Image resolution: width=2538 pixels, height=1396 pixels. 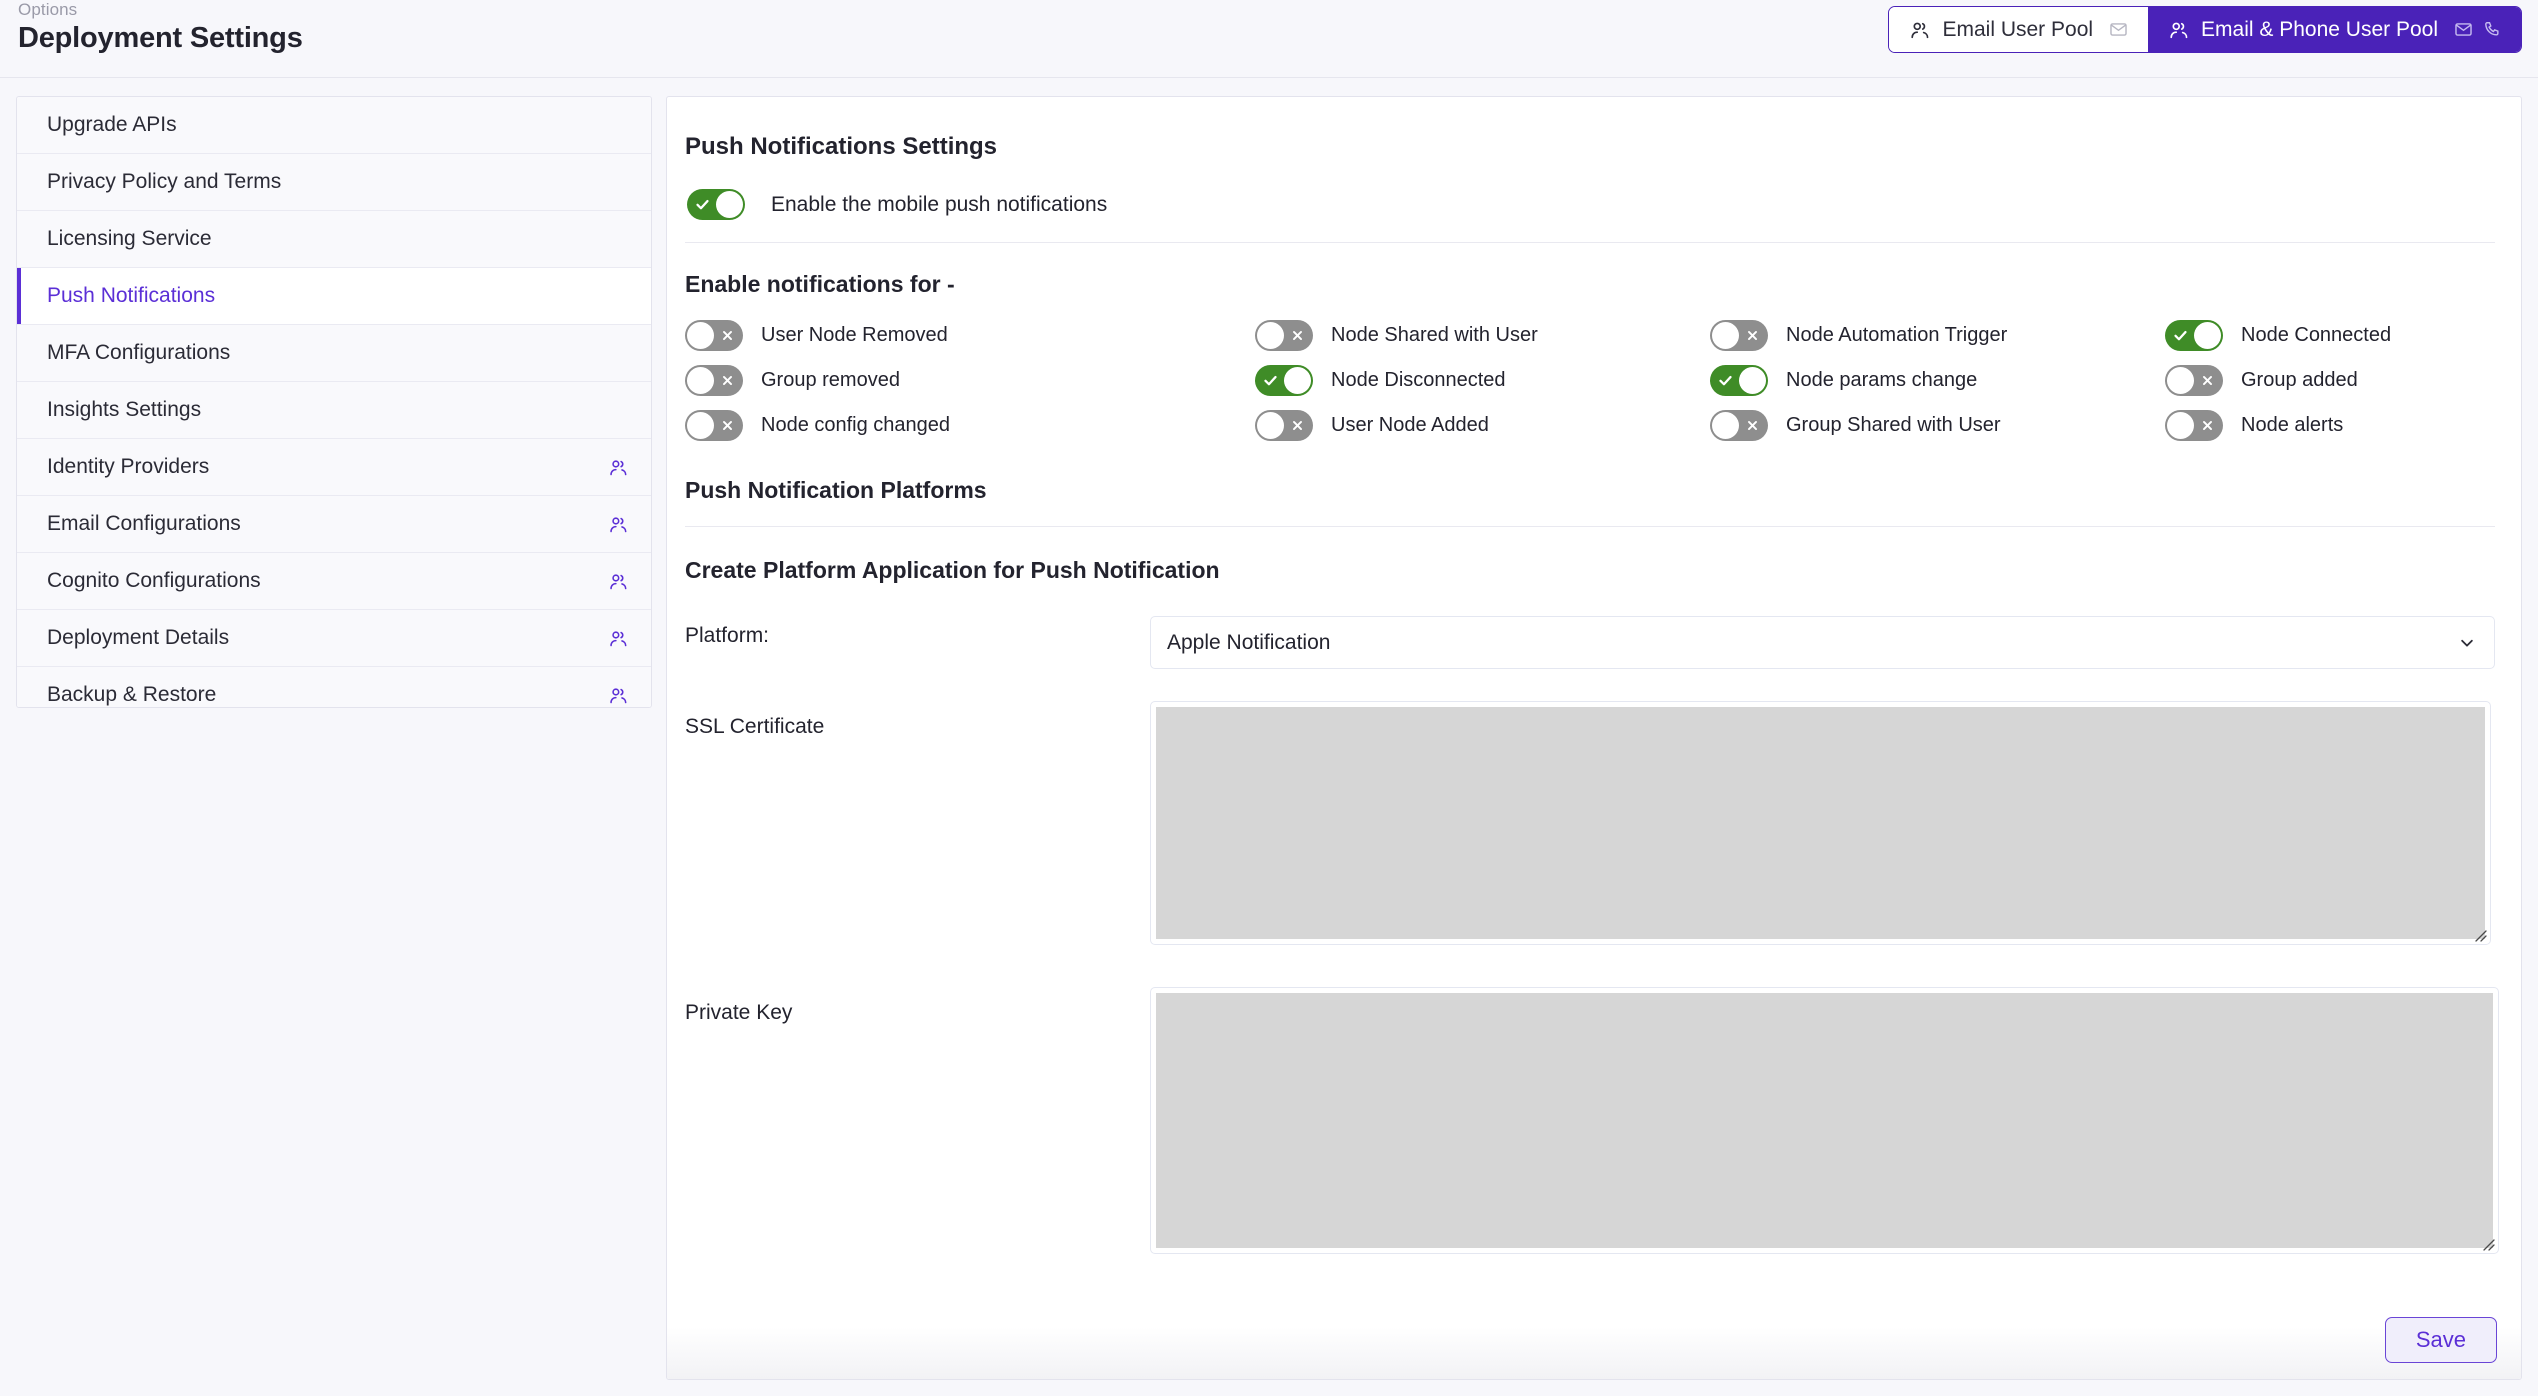 I want to click on notification-row-user-node-removed: User Node Removed, so click(x=970, y=335).